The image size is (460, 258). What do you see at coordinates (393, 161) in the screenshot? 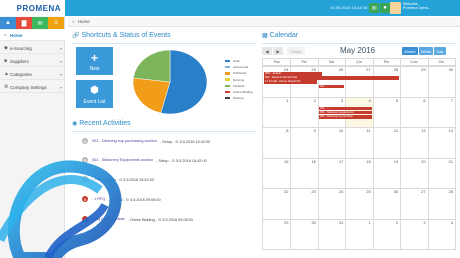
I see `calendar-day: 19` at bounding box center [393, 161].